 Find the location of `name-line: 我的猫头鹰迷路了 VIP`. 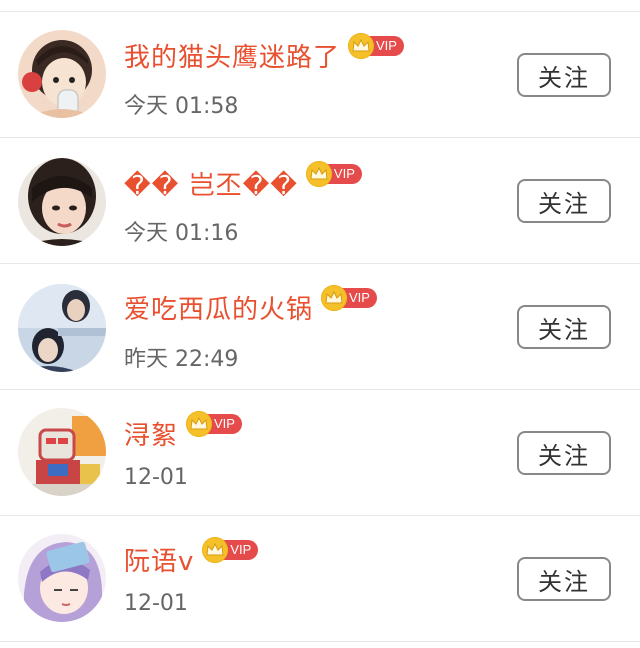

name-line: 我的猫头鹰迷路了 VIP is located at coordinates (264, 54).